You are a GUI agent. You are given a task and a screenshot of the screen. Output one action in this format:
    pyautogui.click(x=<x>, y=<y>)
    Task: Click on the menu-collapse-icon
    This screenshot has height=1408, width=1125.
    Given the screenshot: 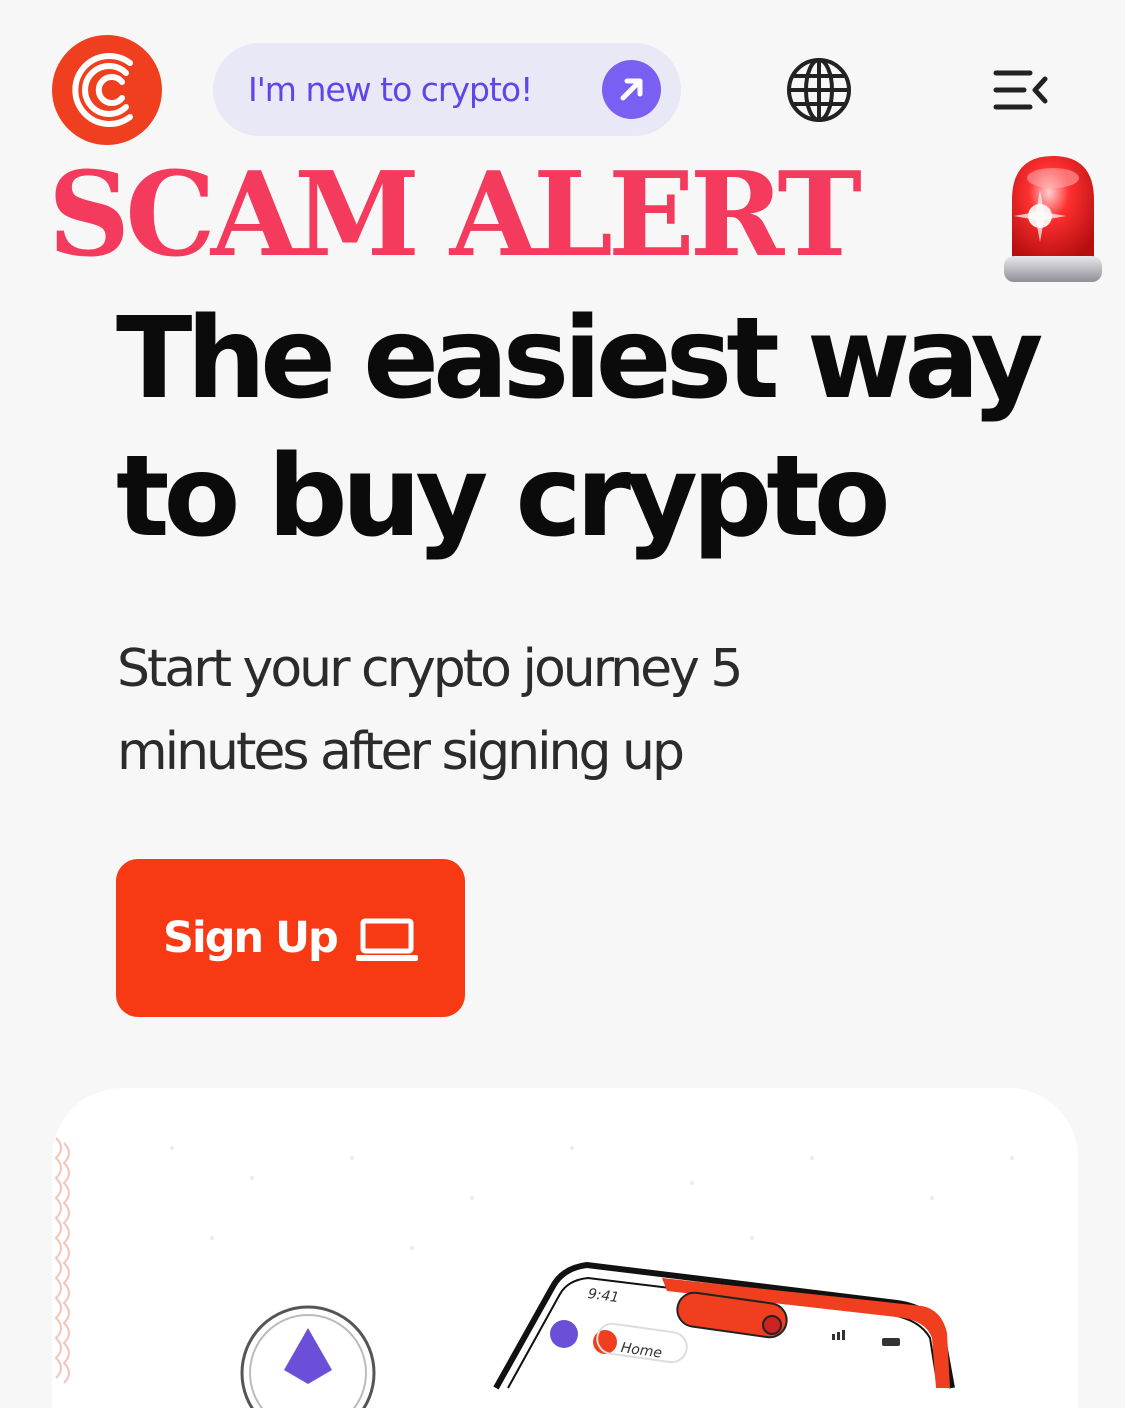 What is the action you would take?
    pyautogui.click(x=1020, y=90)
    